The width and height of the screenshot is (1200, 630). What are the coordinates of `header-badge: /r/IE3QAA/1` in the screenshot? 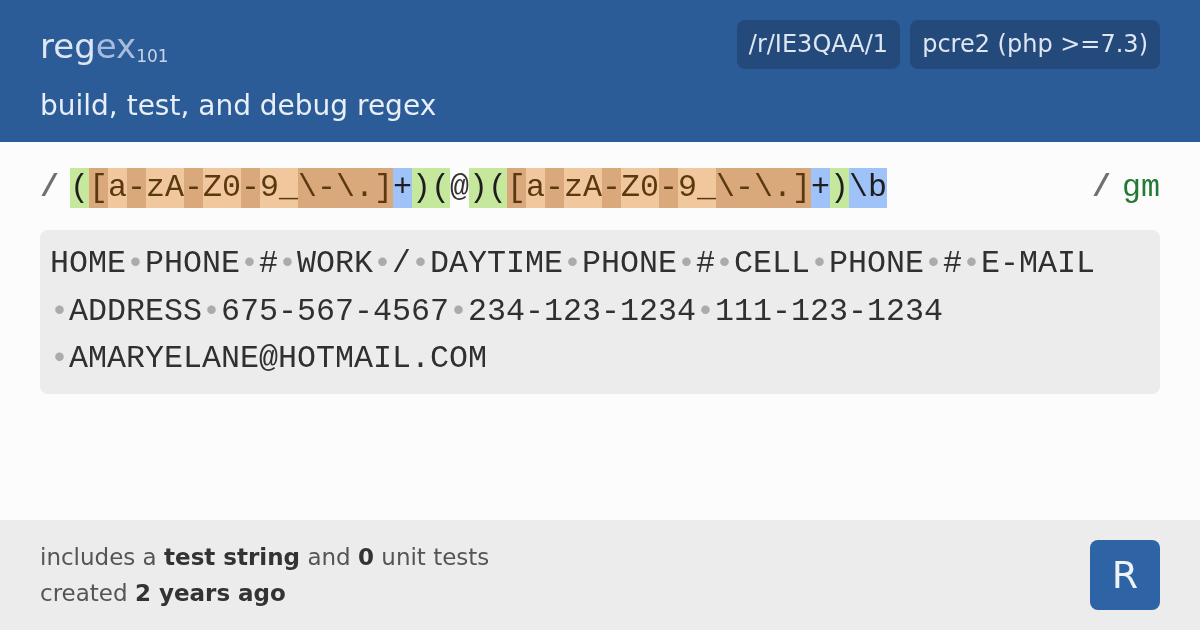 It's located at (818, 44).